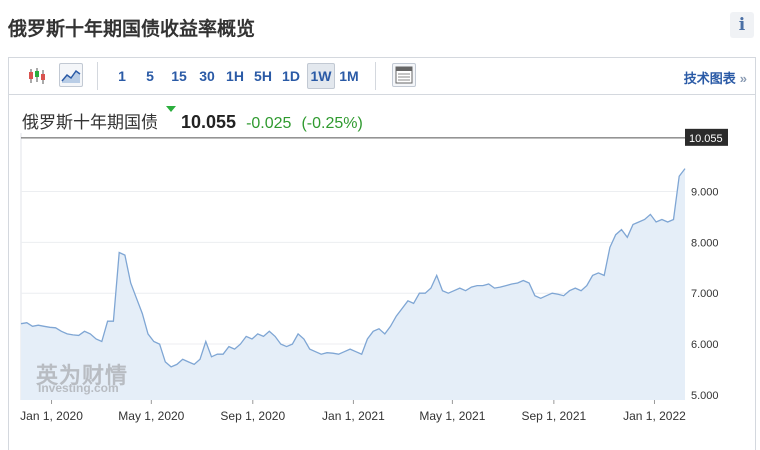  What do you see at coordinates (151, 416) in the screenshot?
I see `x-tick-label: May 1, 2020` at bounding box center [151, 416].